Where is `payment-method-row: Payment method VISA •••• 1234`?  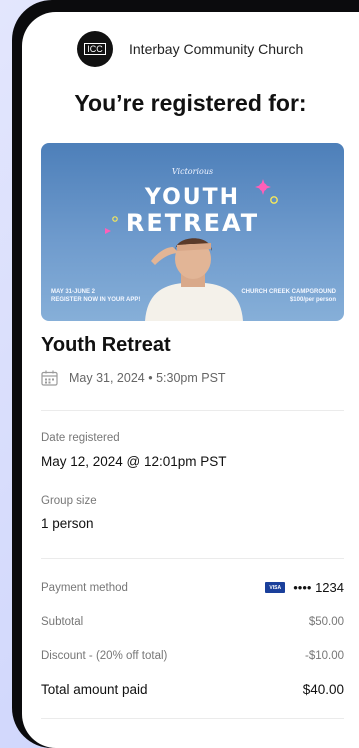 payment-method-row: Payment method VISA •••• 1234 is located at coordinates (192, 587).